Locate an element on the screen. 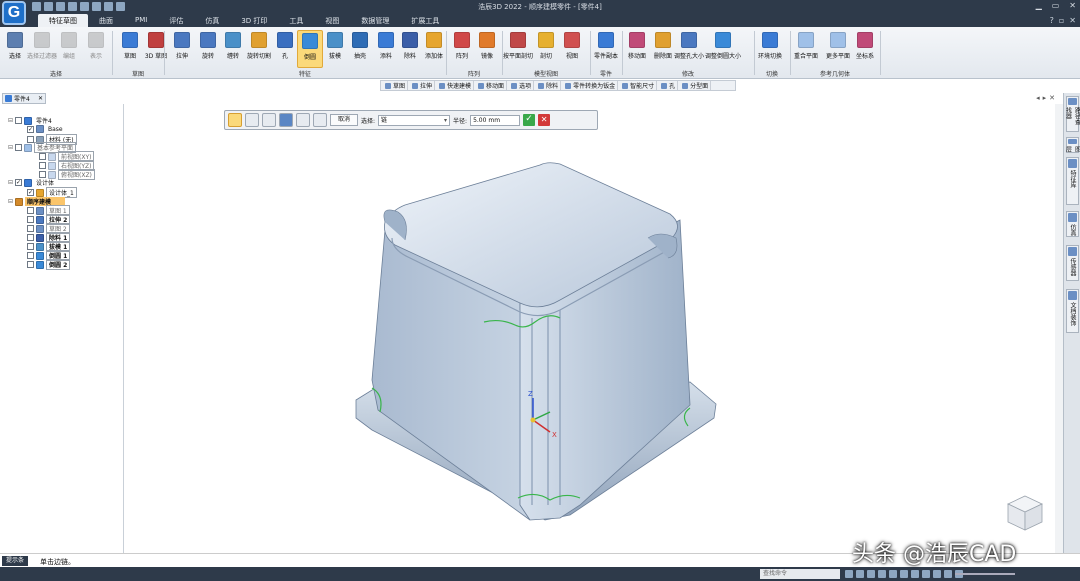 The height and width of the screenshot is (581, 1080). select-mode-dropdown: 链 is located at coordinates (414, 120).